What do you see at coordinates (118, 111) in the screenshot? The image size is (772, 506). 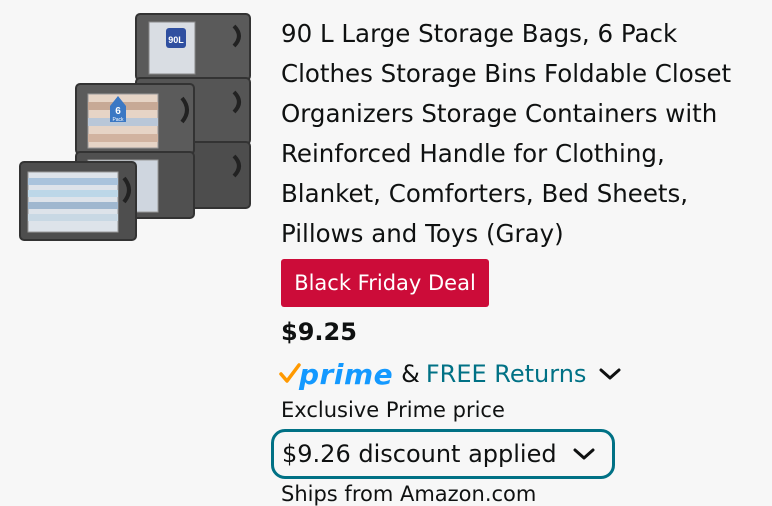 I see `pack-tag-number: 6` at bounding box center [118, 111].